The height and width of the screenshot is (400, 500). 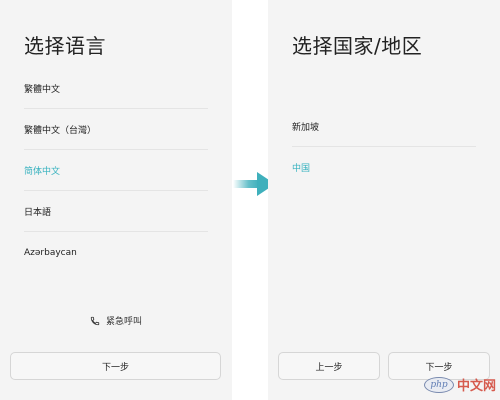 What do you see at coordinates (123, 322) in the screenshot?
I see `emergency-call-label: 紧急呼叫` at bounding box center [123, 322].